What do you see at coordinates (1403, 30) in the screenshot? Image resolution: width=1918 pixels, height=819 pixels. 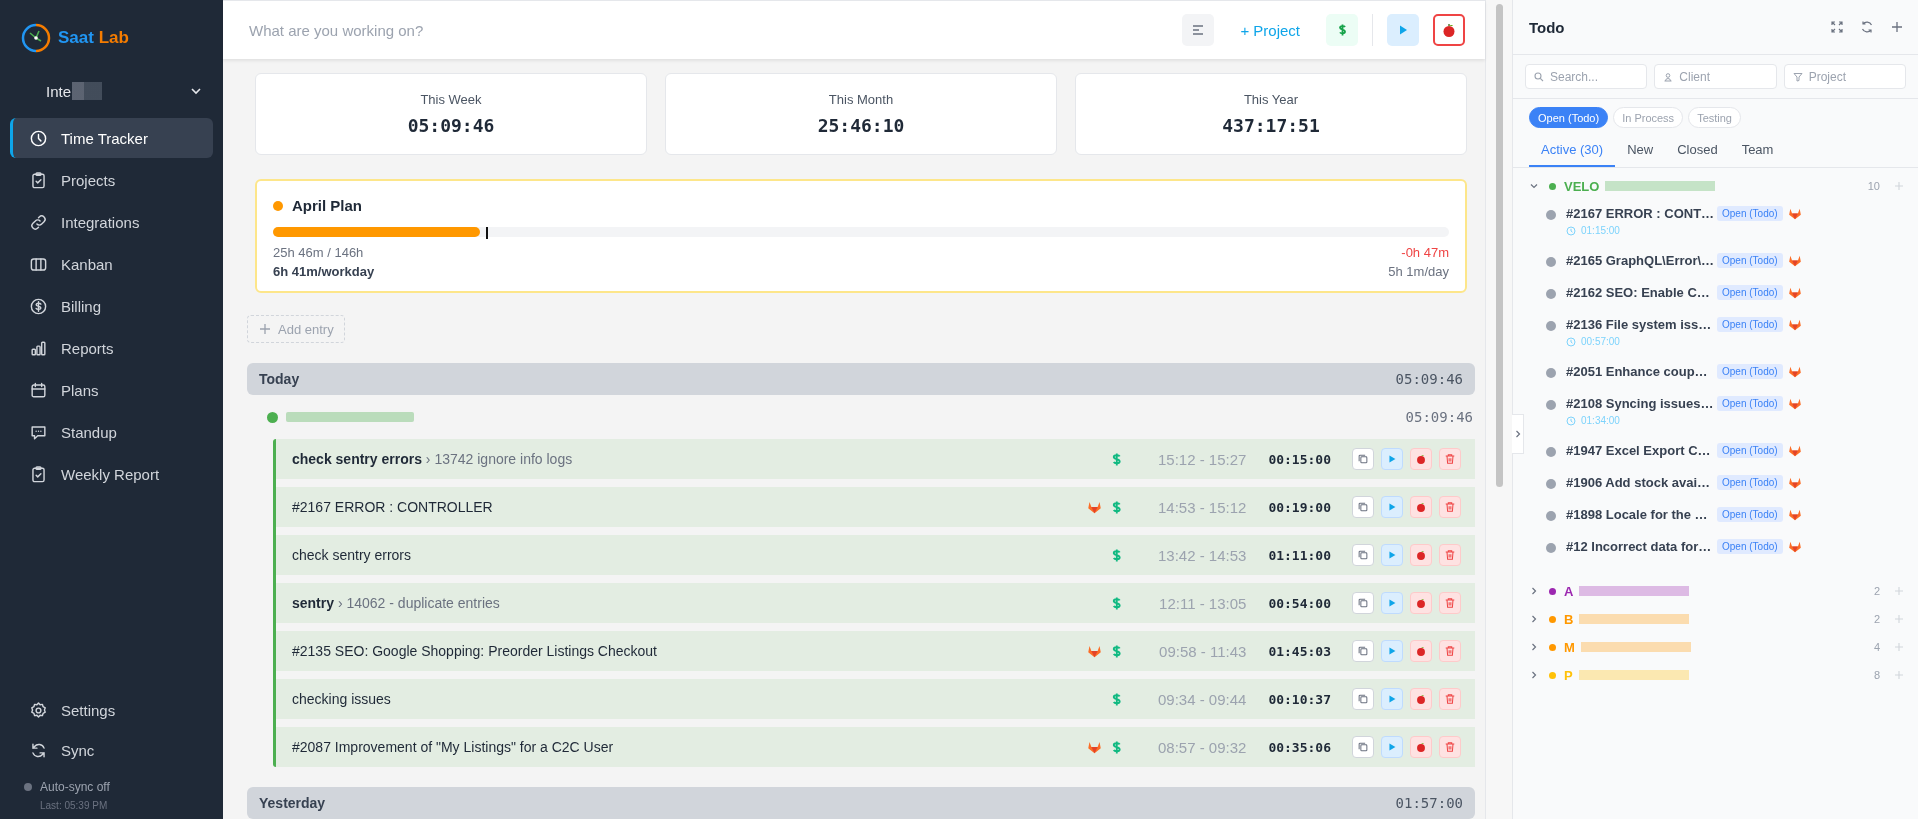 I see `start-button` at bounding box center [1403, 30].